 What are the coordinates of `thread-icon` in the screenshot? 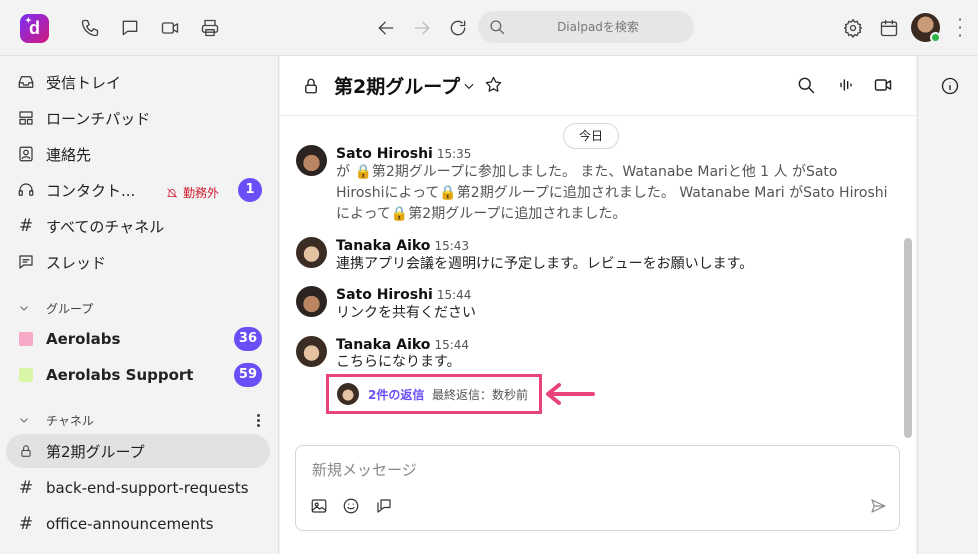 It's located at (385, 507).